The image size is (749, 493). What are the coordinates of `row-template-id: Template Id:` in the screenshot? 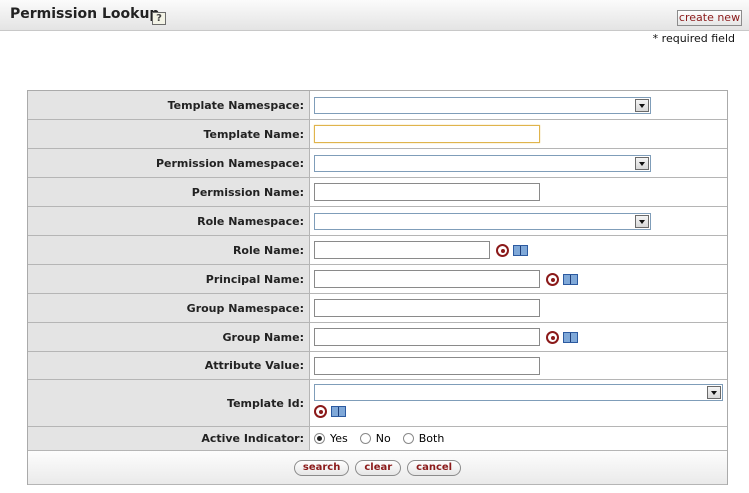 It's located at (377, 403).